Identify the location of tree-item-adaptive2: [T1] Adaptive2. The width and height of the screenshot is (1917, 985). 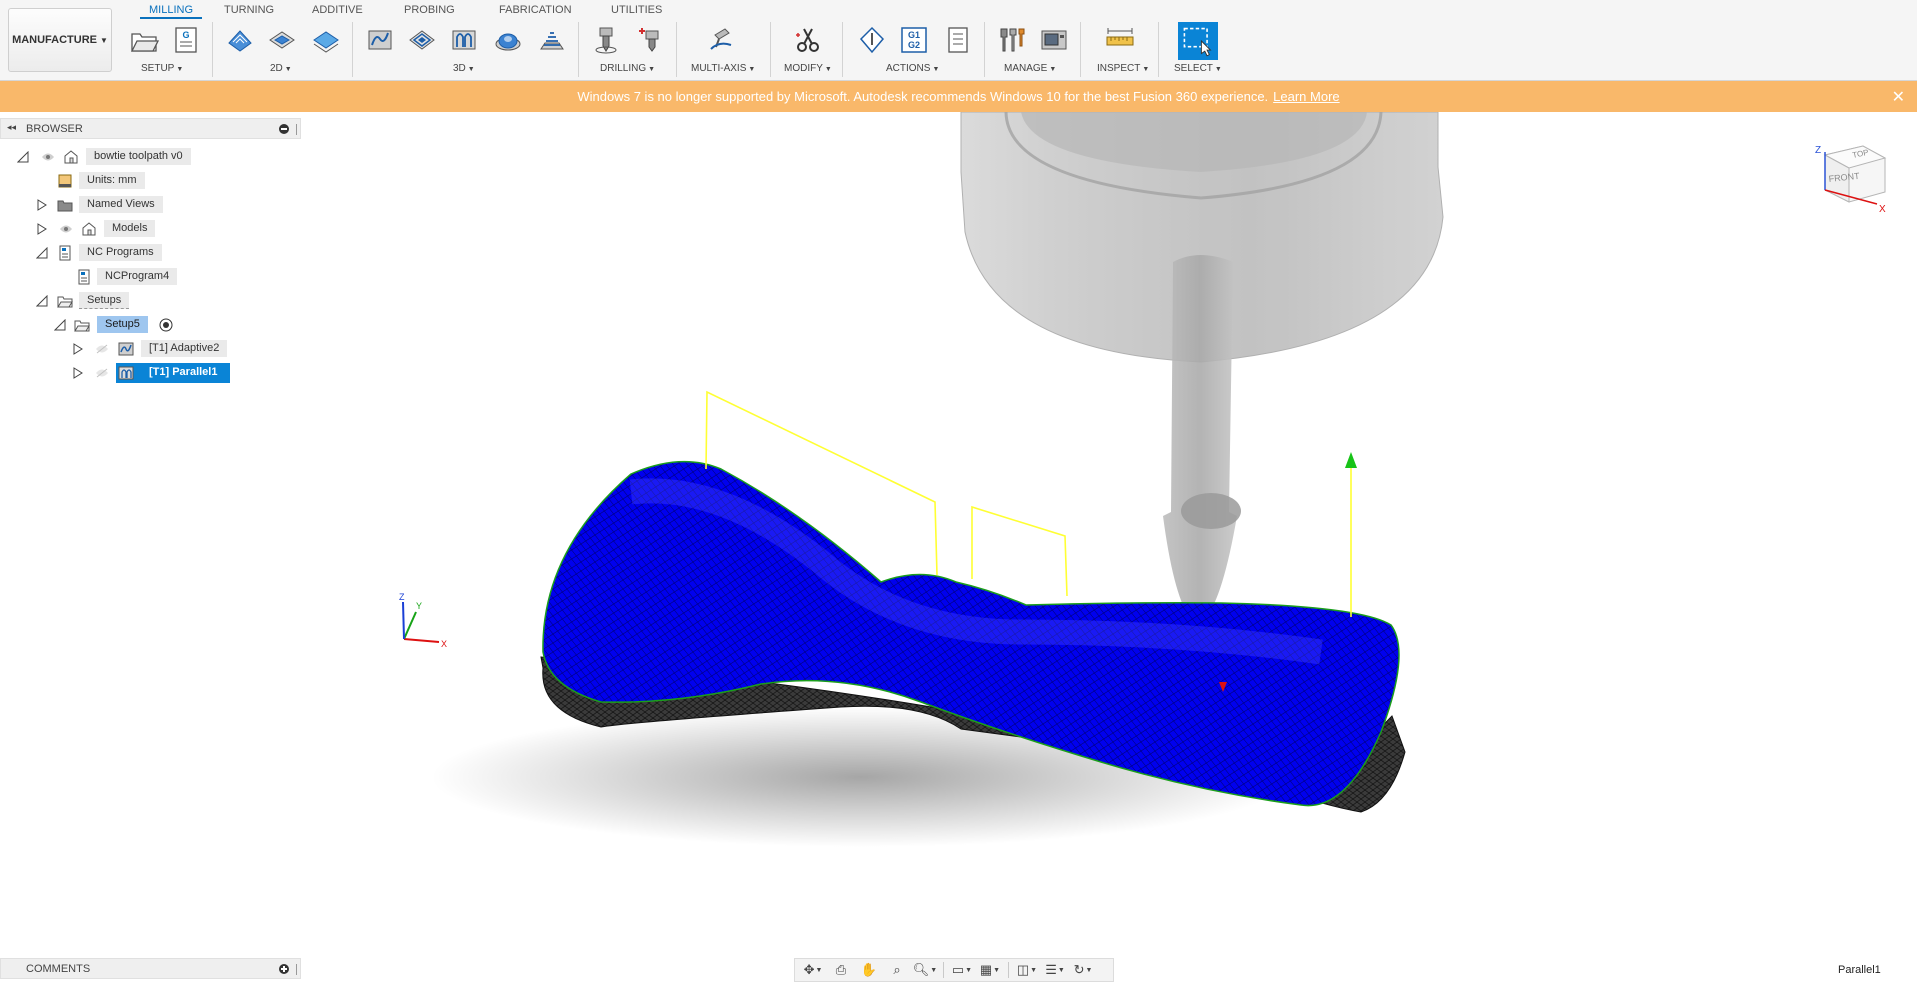
(184, 348).